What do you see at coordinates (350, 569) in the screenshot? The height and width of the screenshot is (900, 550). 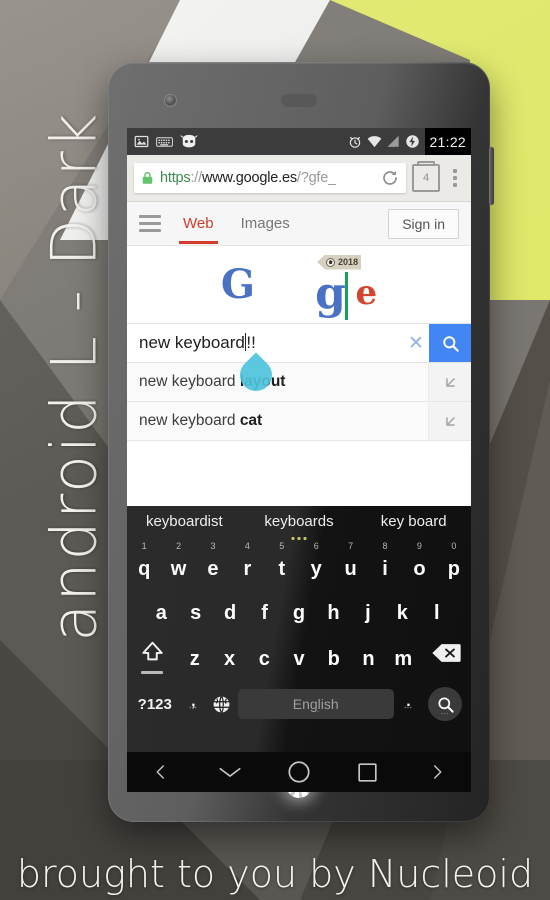 I see `key-label: u` at bounding box center [350, 569].